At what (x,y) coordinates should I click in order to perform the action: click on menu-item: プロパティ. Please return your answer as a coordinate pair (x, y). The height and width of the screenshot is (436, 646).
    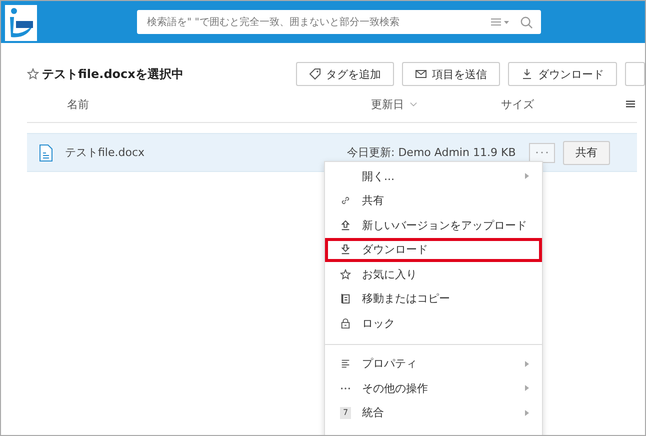
    Looking at the image, I should click on (433, 364).